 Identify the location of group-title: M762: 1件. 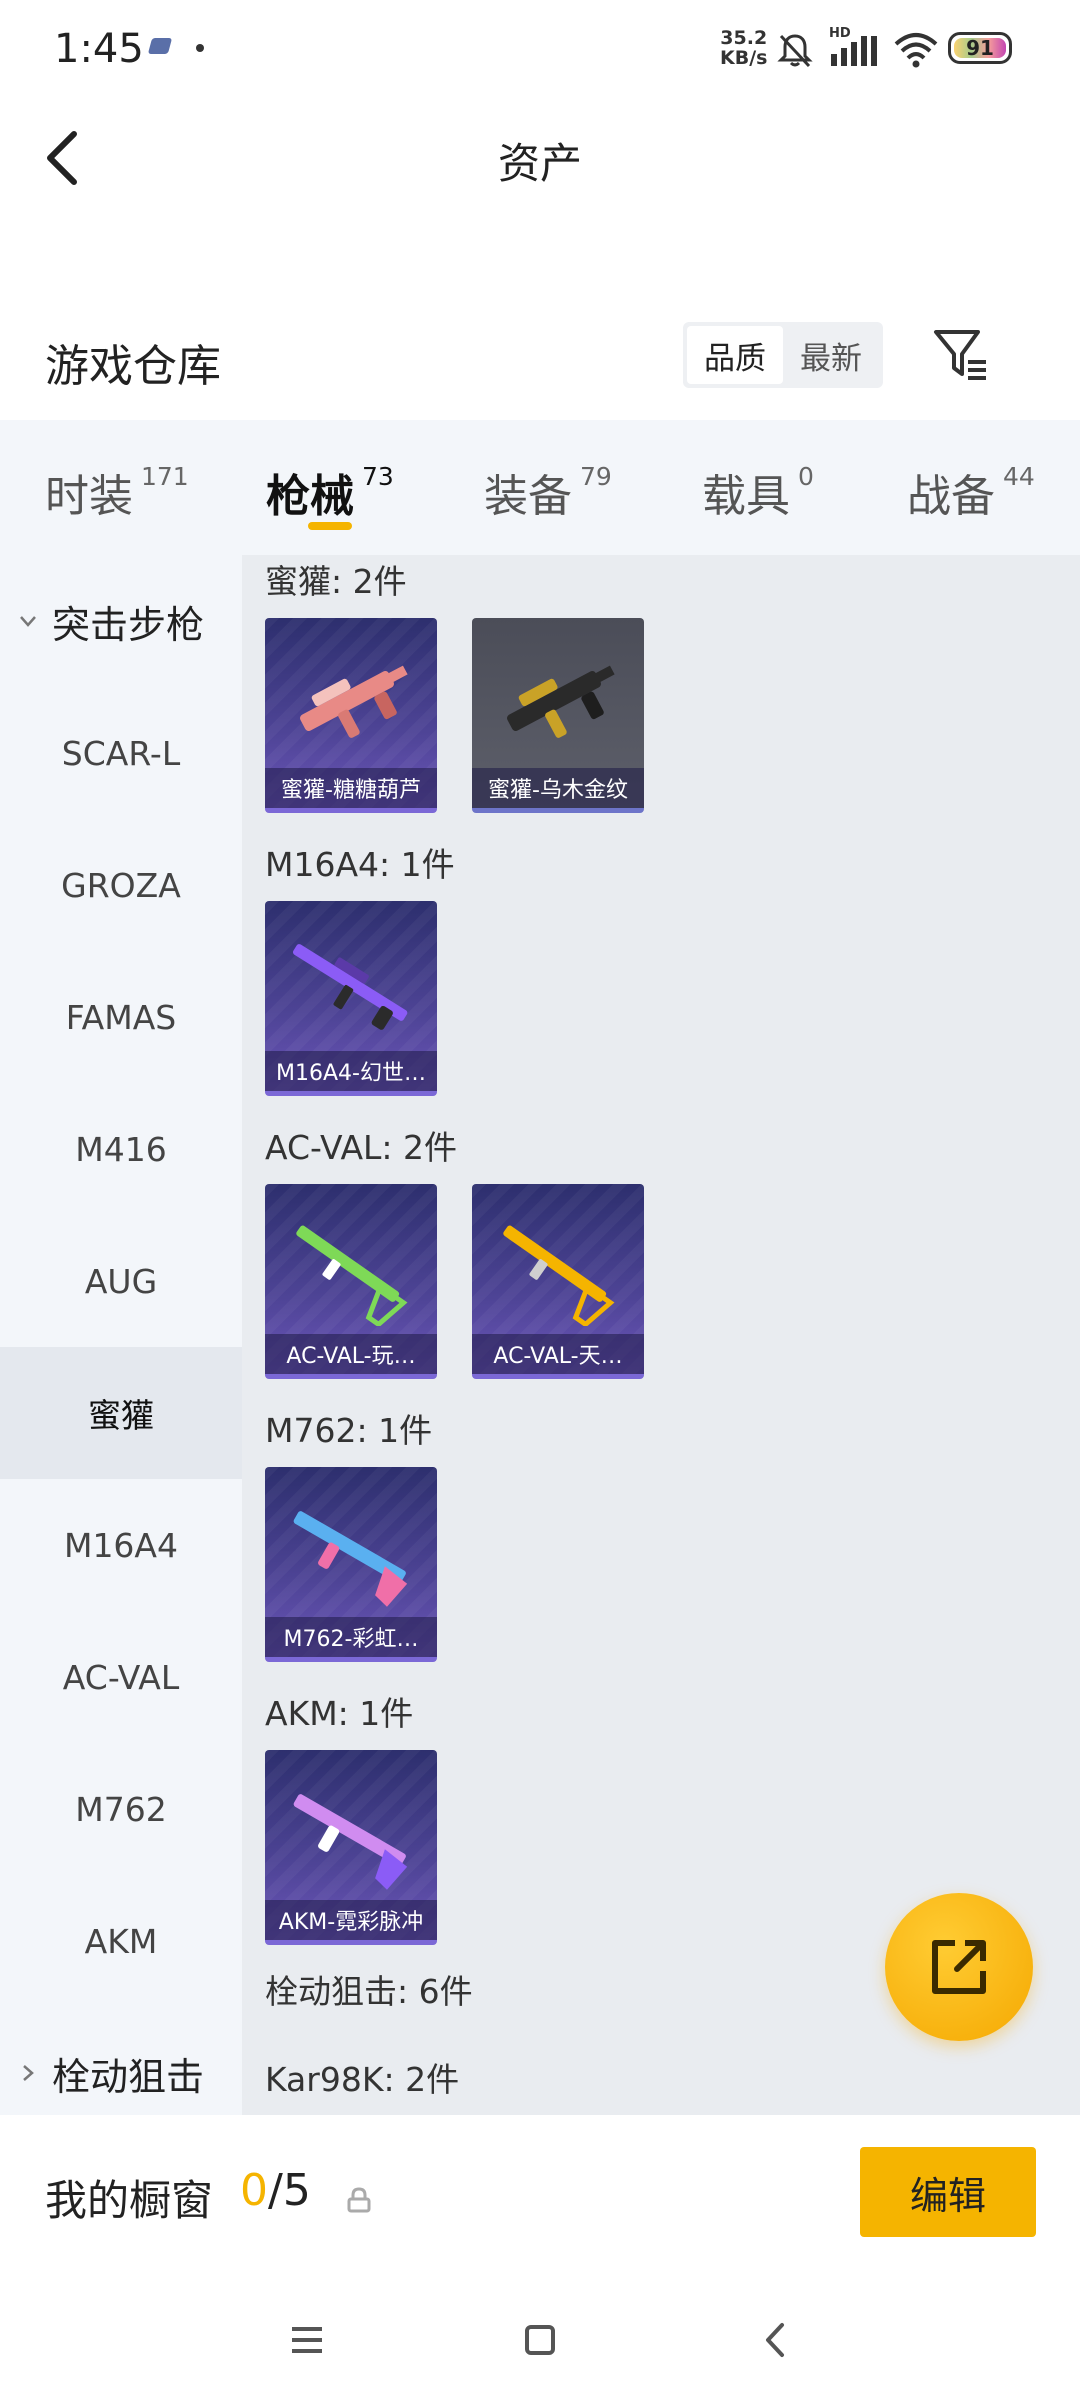
(349, 1430).